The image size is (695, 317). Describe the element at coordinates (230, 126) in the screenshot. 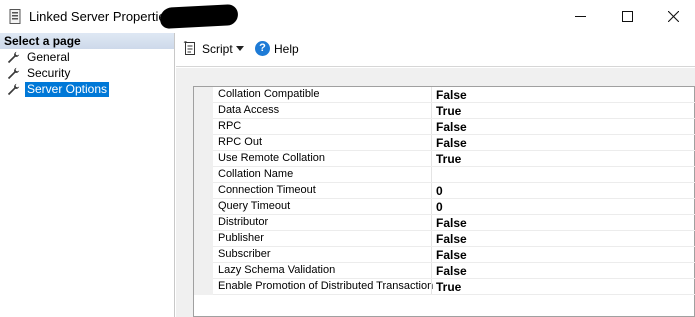

I see `property-name: RPC` at that location.